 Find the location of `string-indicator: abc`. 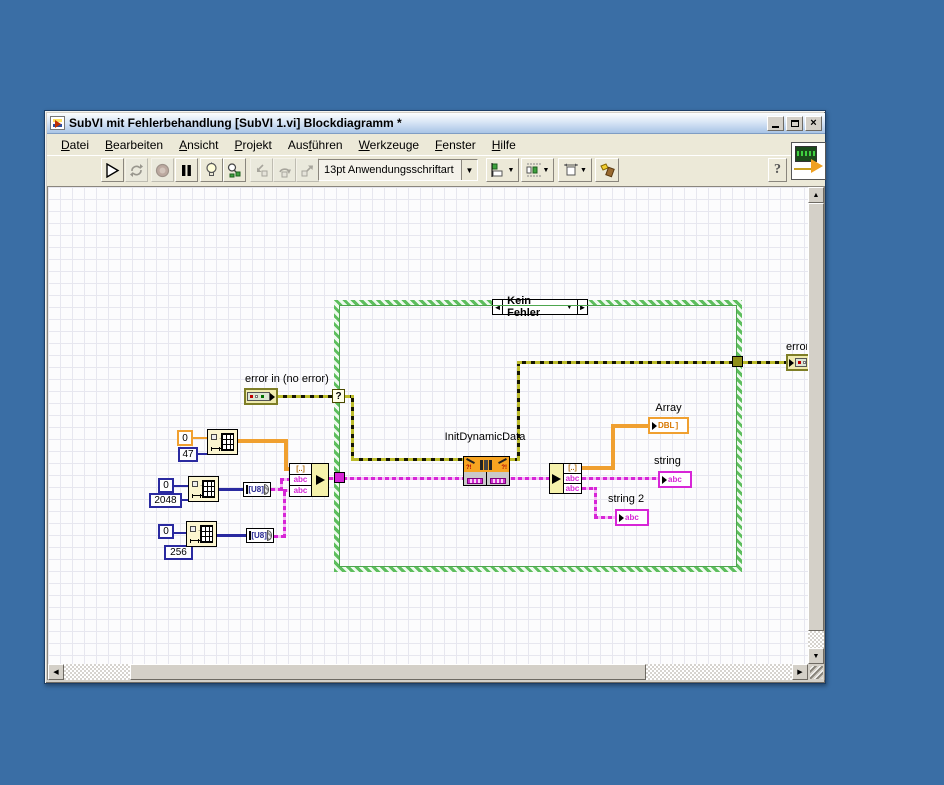

string-indicator: abc is located at coordinates (675, 479).